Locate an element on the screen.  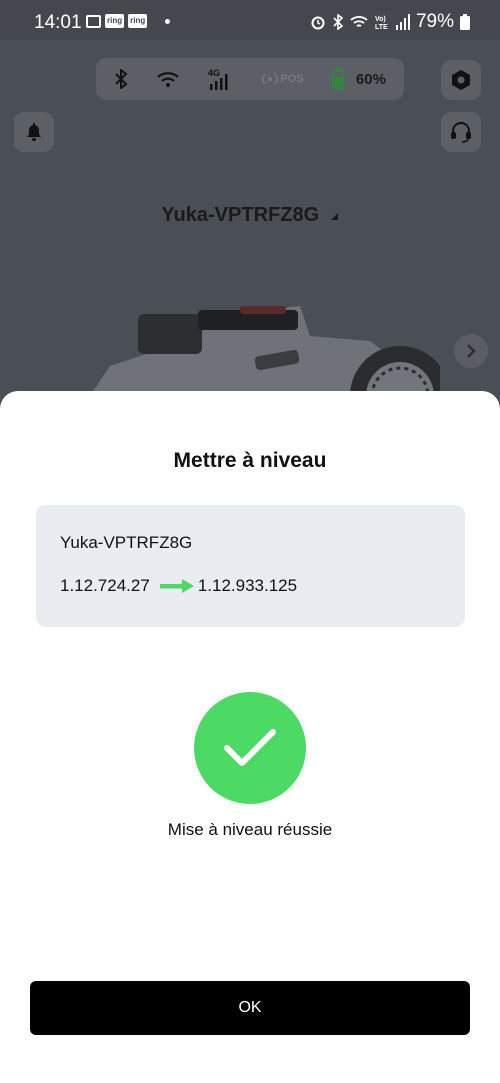
version-row: 1.12.724.27 1.12.933.125 is located at coordinates (178, 586).